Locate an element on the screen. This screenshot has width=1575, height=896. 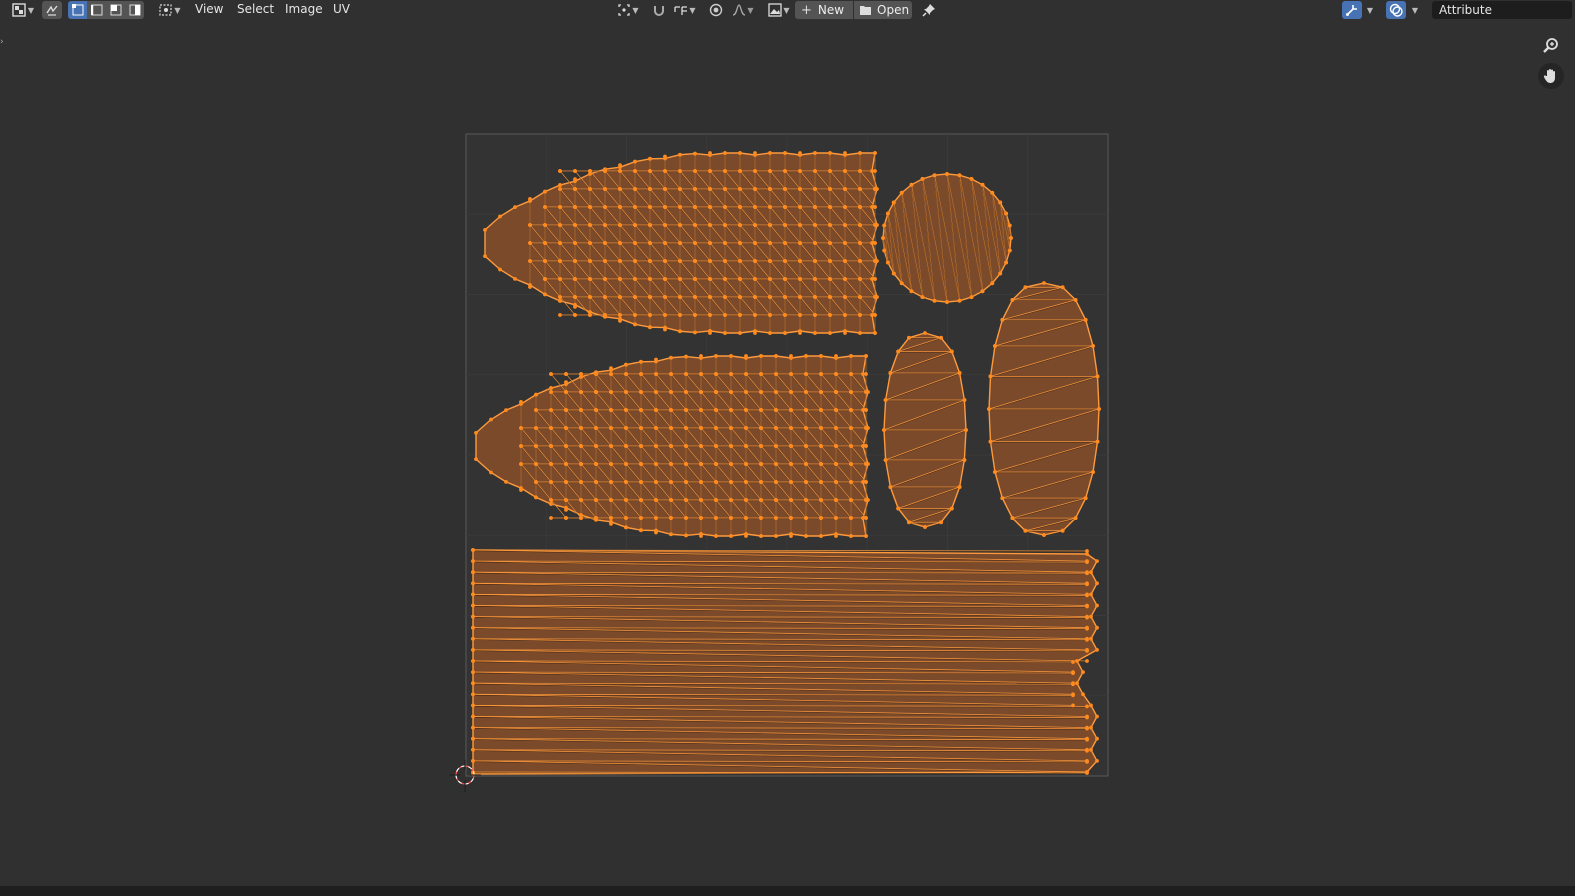
new-image-button: + New is located at coordinates (824, 10).